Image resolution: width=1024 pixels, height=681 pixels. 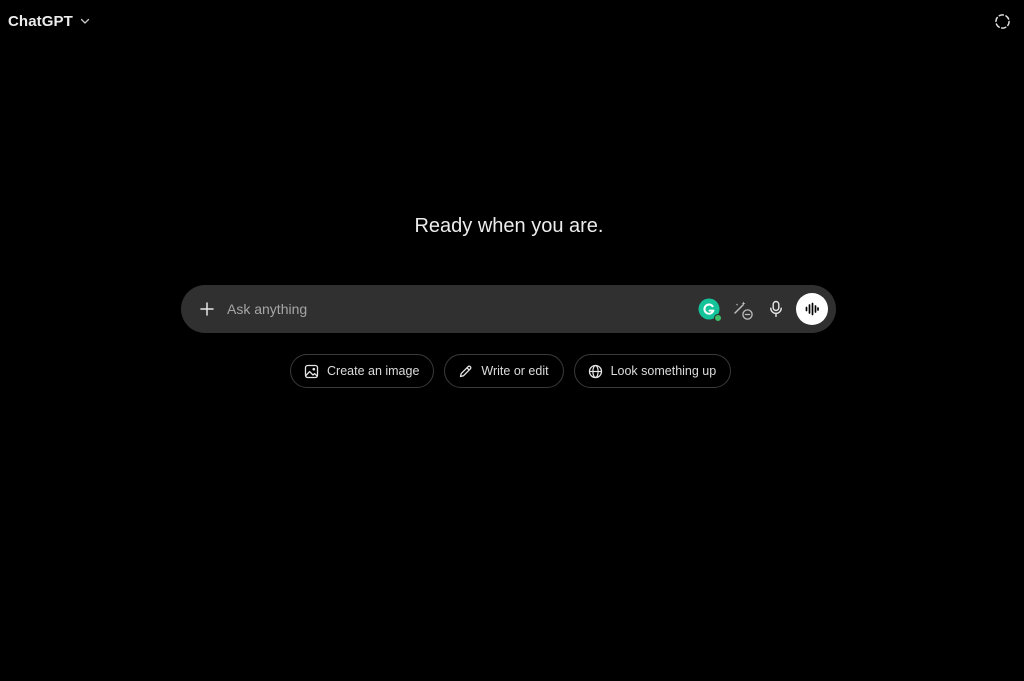 I want to click on top-bar: ChatGPT, so click(x=512, y=22).